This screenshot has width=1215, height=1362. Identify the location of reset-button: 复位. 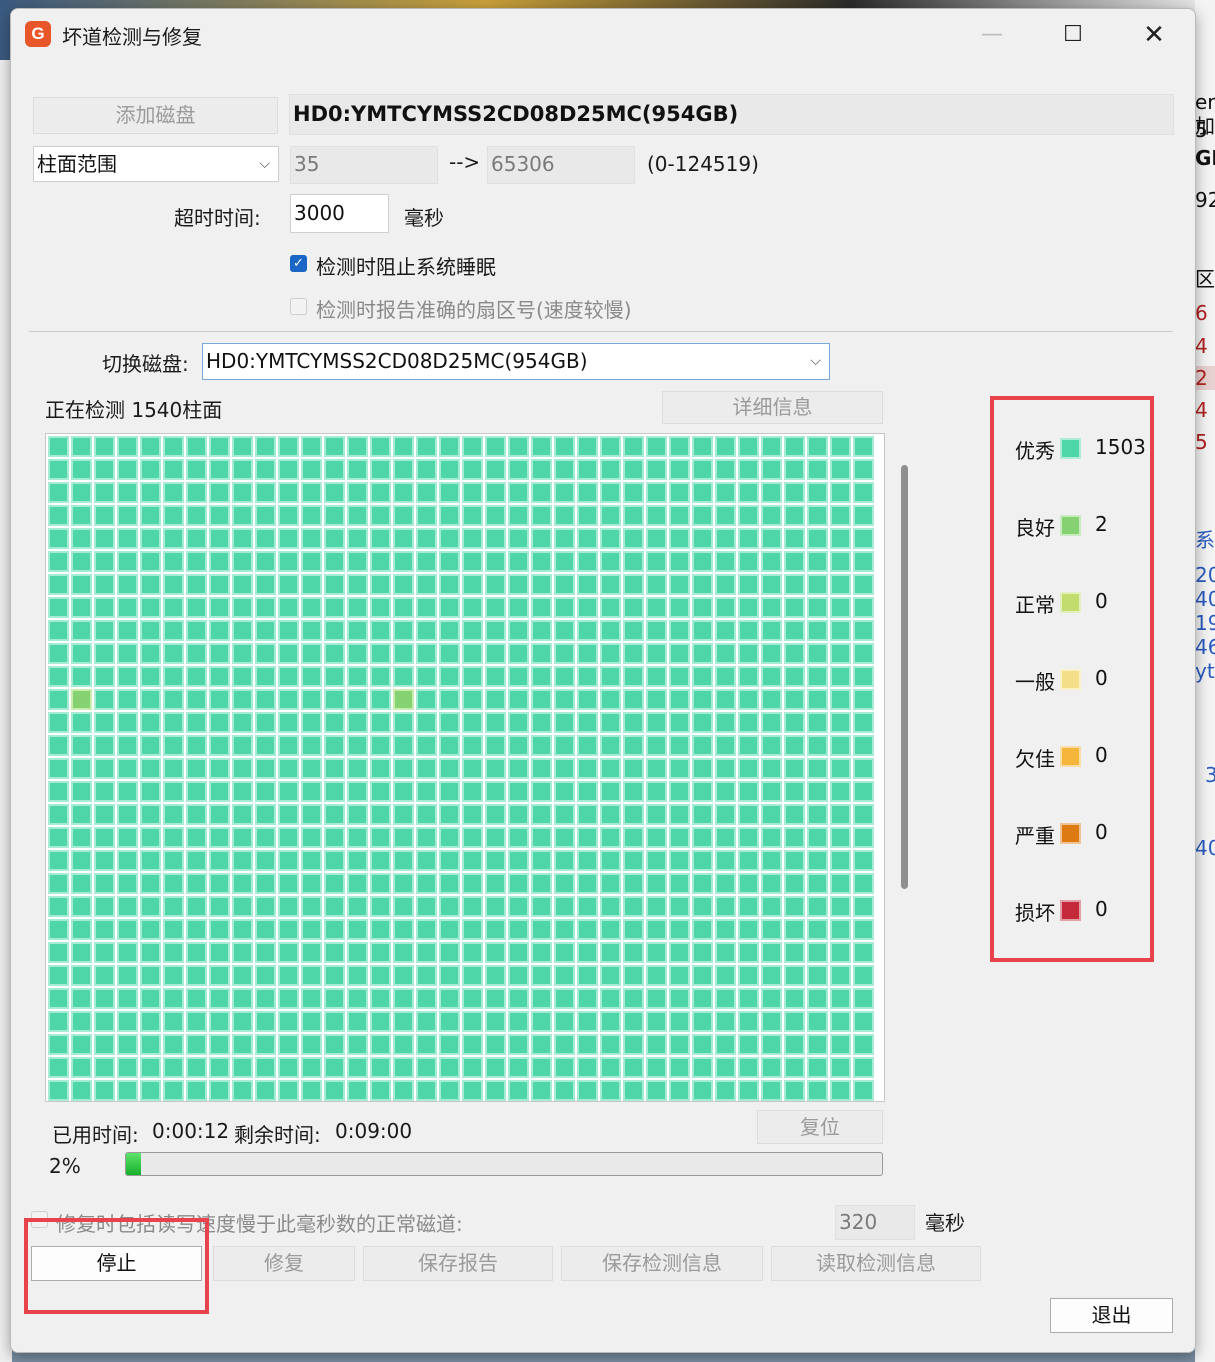
(820, 1127).